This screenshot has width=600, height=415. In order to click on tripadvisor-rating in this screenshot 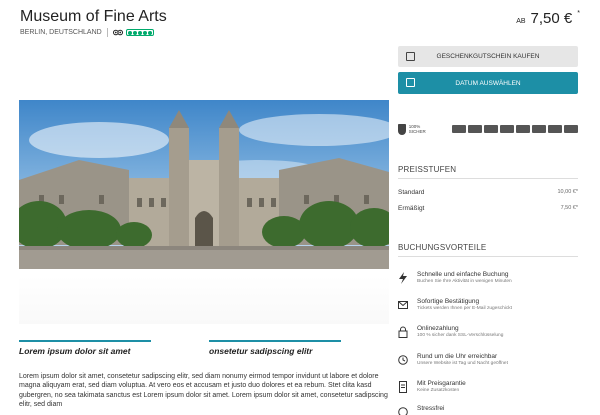, I will do `click(133, 32)`.